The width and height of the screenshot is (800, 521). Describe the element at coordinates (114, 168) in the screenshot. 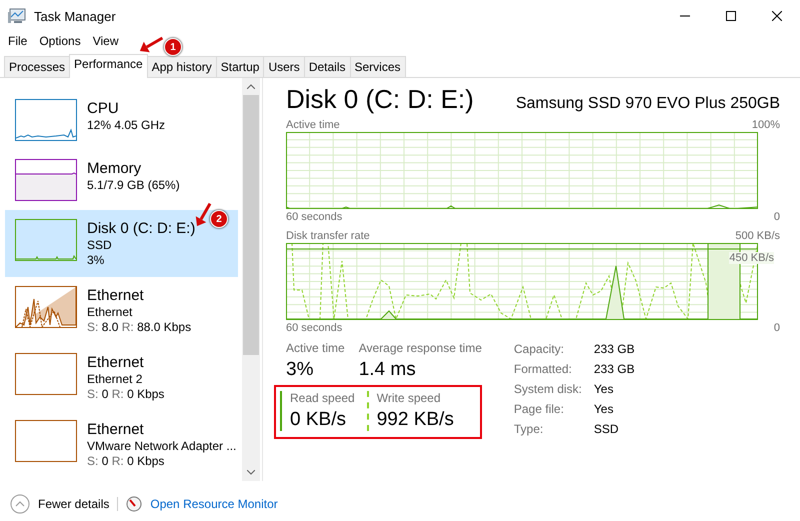

I see `item-name: Memory` at that location.